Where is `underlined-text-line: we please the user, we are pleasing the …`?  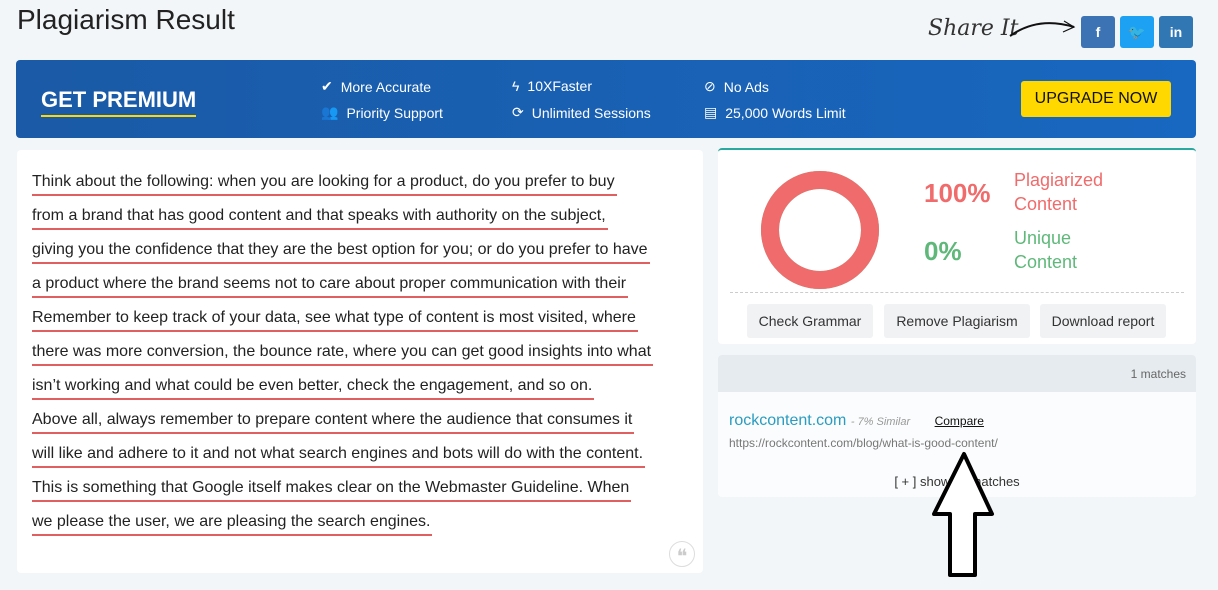
underlined-text-line: we please the user, we are pleasing the … is located at coordinates (232, 523).